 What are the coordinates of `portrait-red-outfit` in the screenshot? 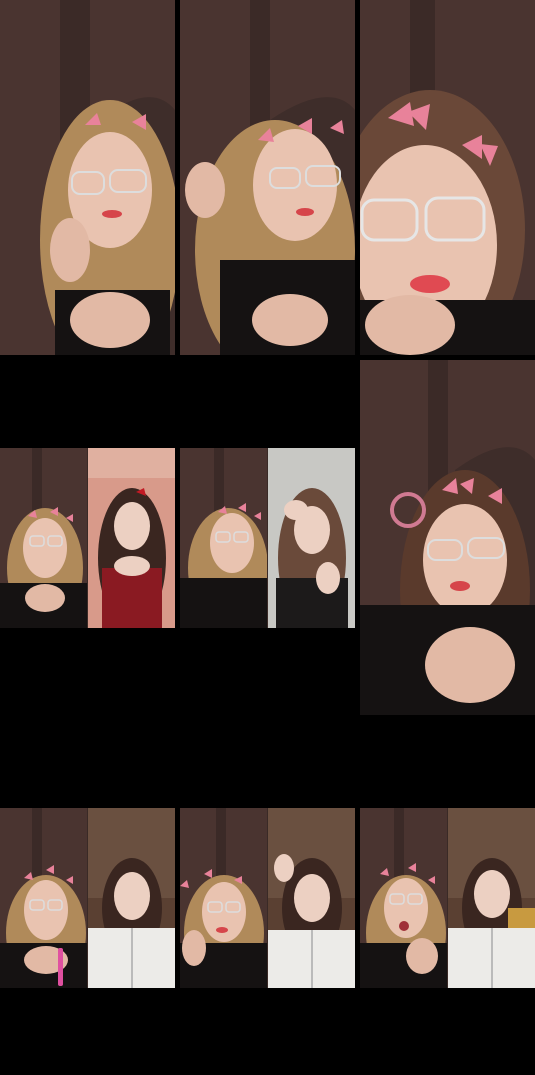 It's located at (131, 538).